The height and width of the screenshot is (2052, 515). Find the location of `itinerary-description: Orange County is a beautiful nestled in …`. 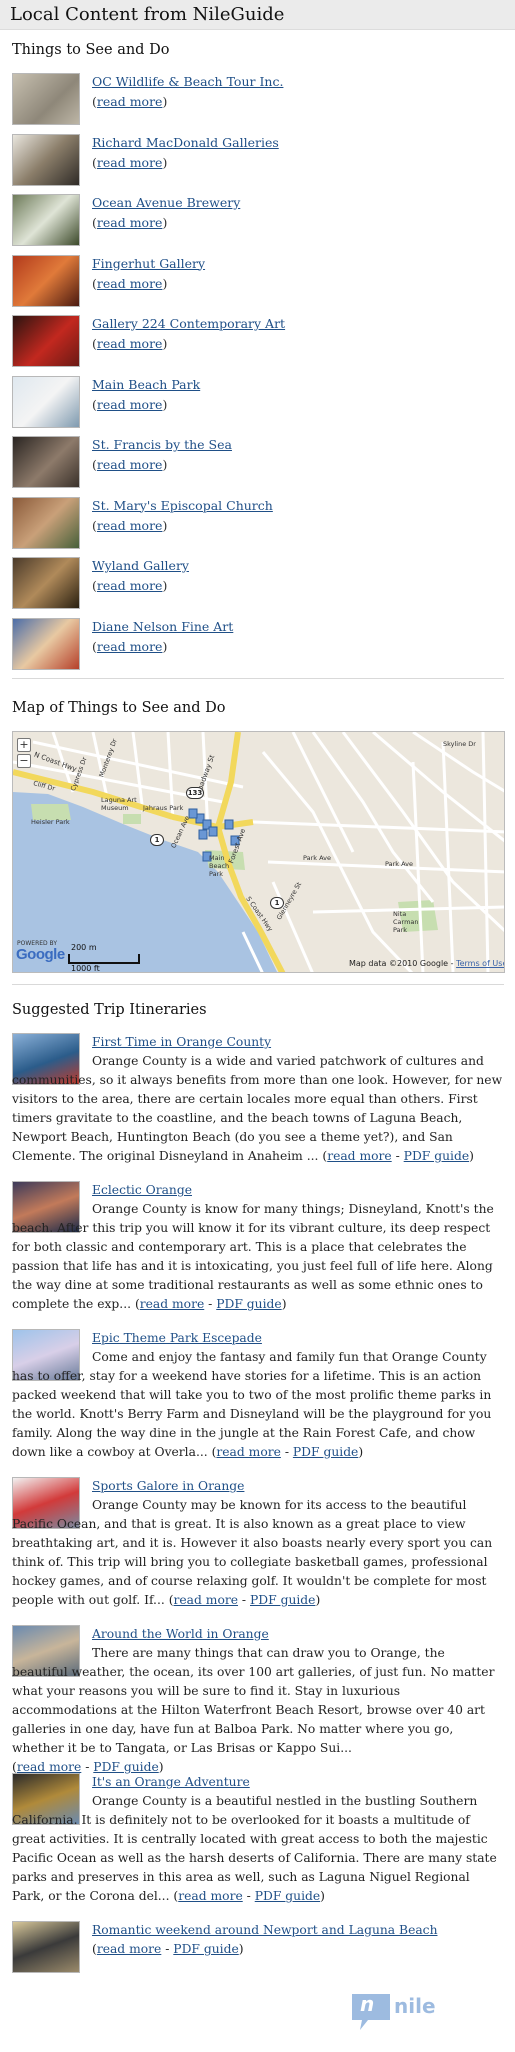

itinerary-description: Orange County is a beautiful nestled in … is located at coordinates (254, 1848).